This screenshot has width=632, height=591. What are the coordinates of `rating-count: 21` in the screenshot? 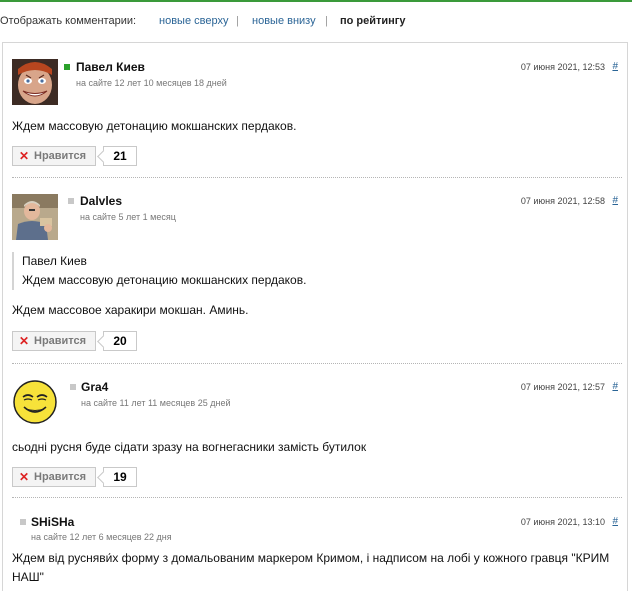 It's located at (120, 156).